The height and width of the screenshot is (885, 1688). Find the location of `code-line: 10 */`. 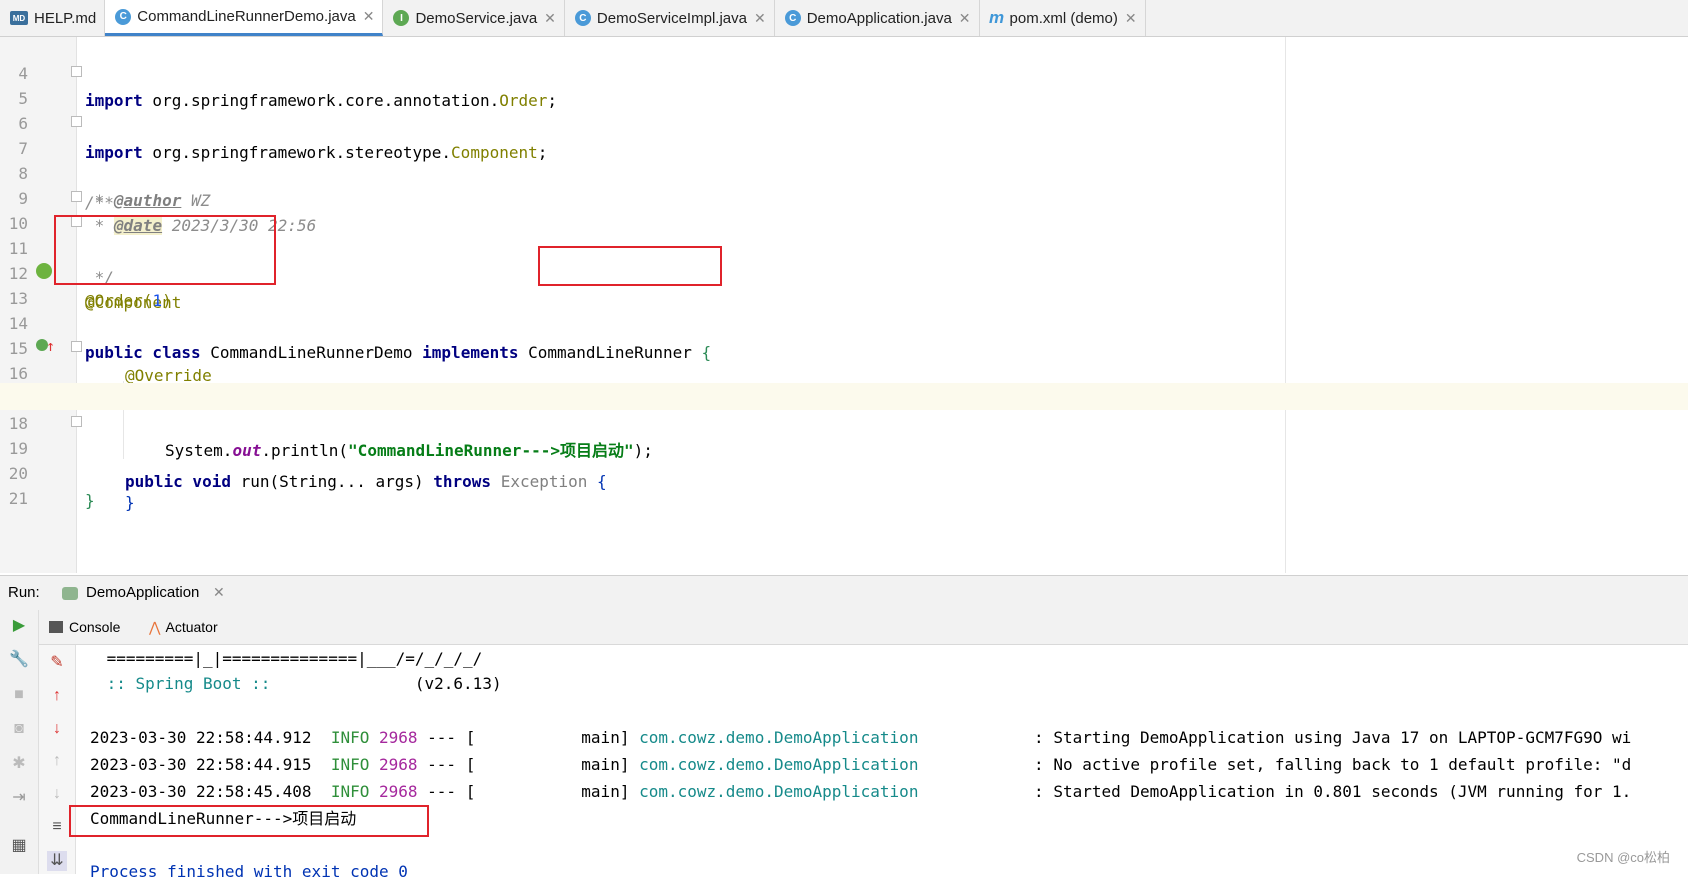

code-line: 10 */ is located at coordinates (844, 235).